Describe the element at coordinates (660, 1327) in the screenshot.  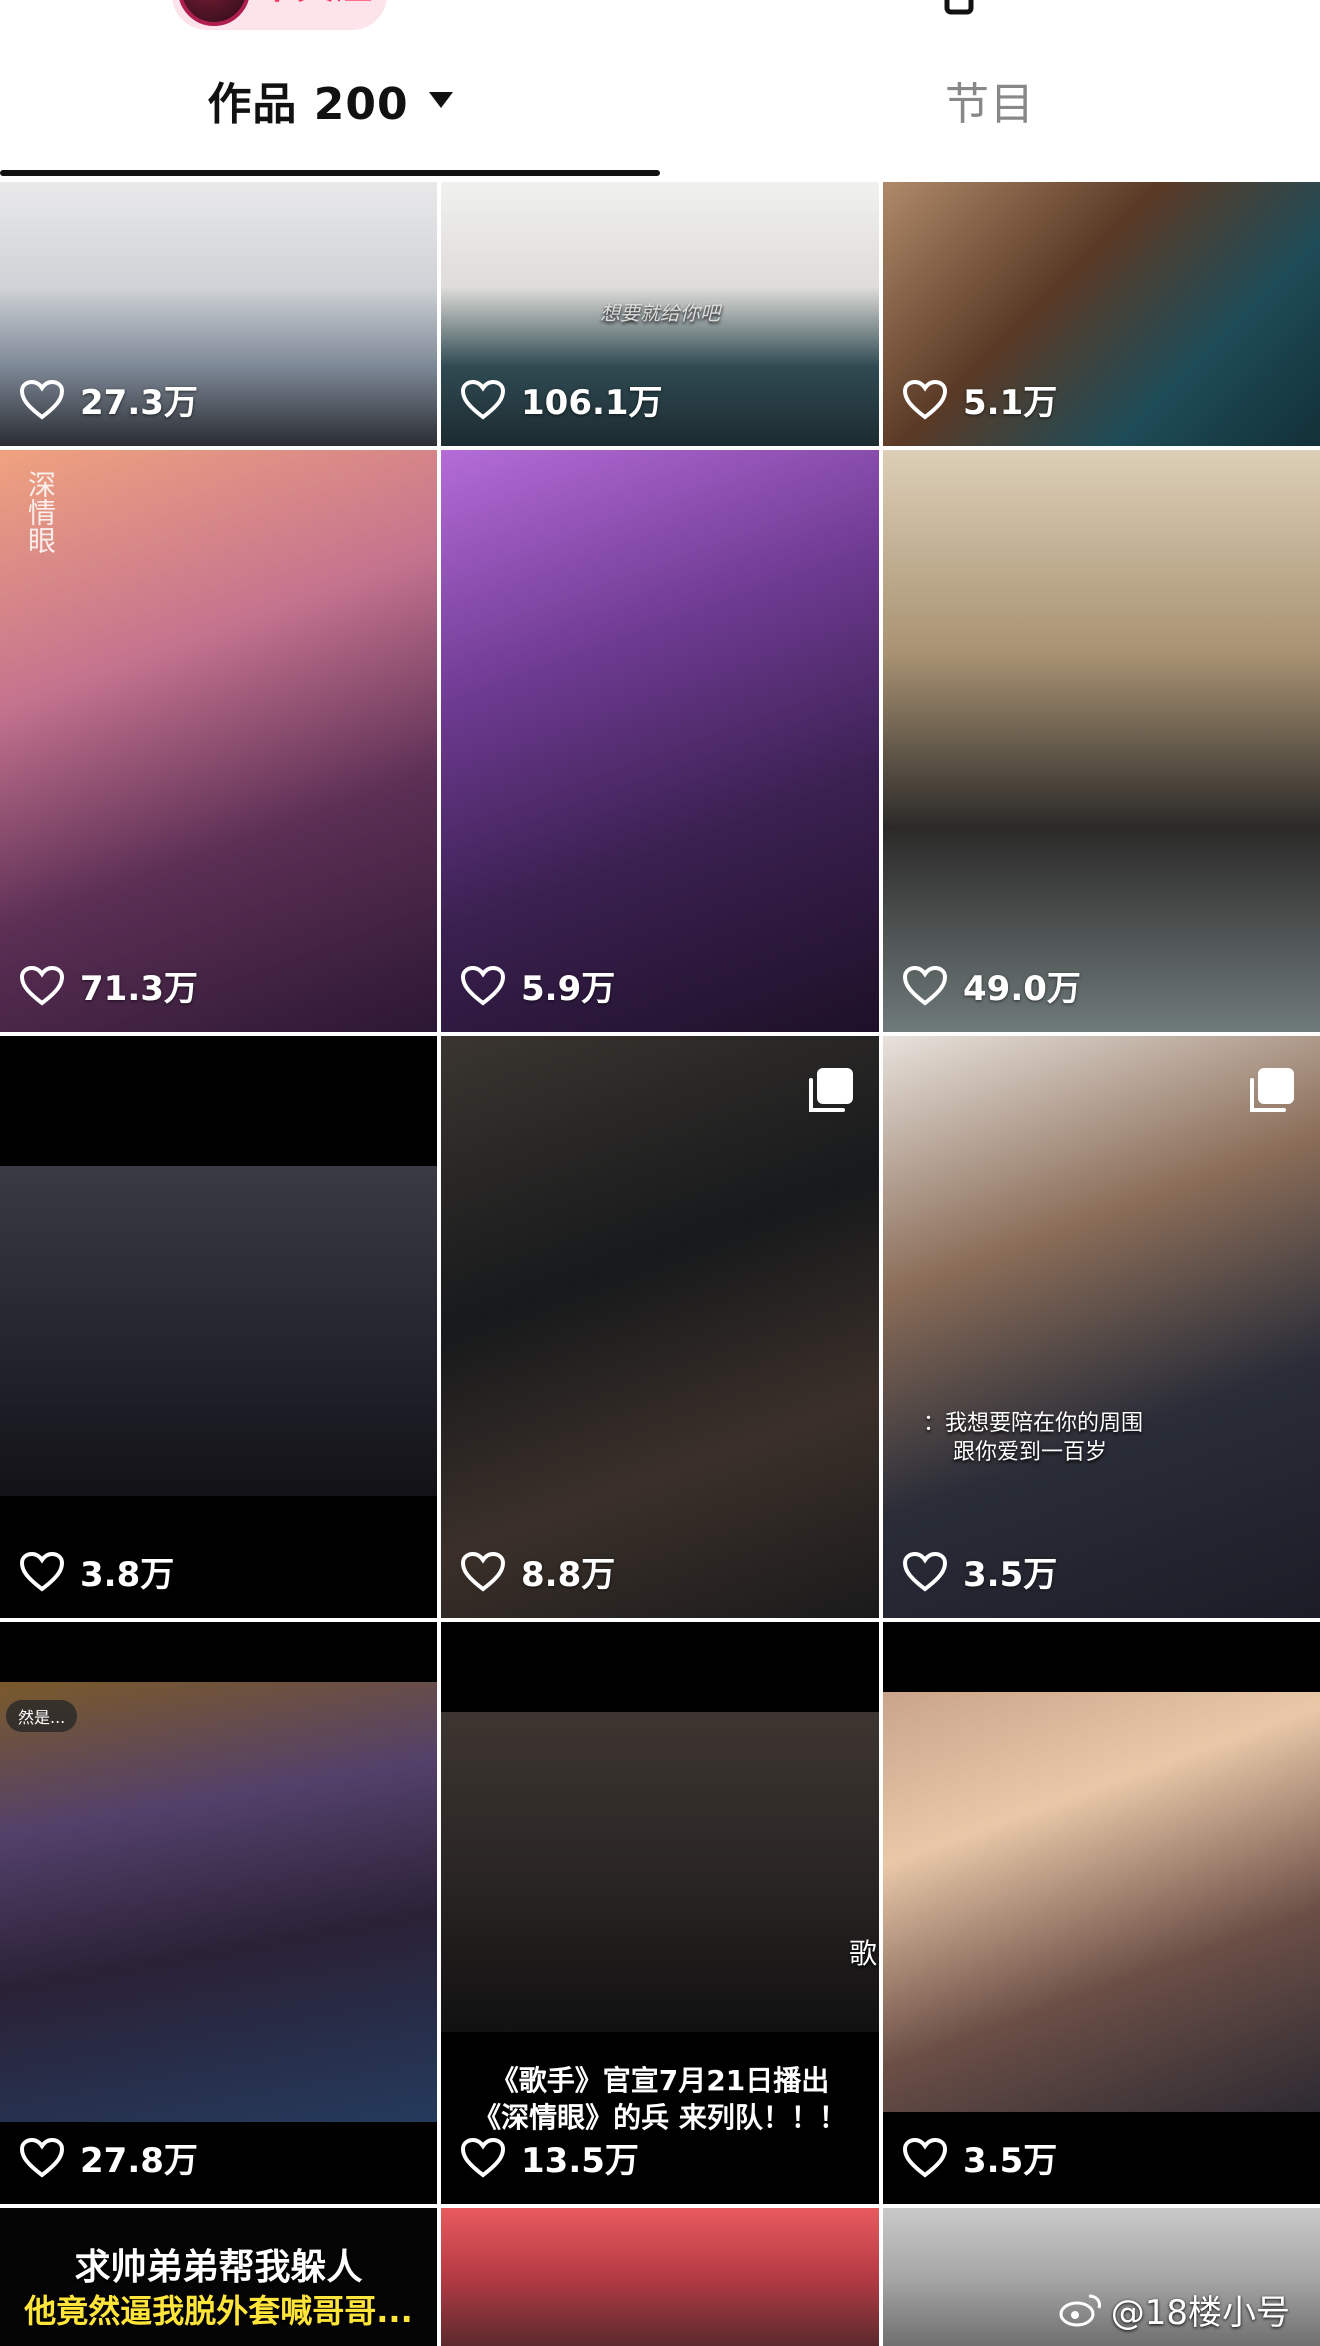
I see `video-thumbnail: 8.8万` at that location.